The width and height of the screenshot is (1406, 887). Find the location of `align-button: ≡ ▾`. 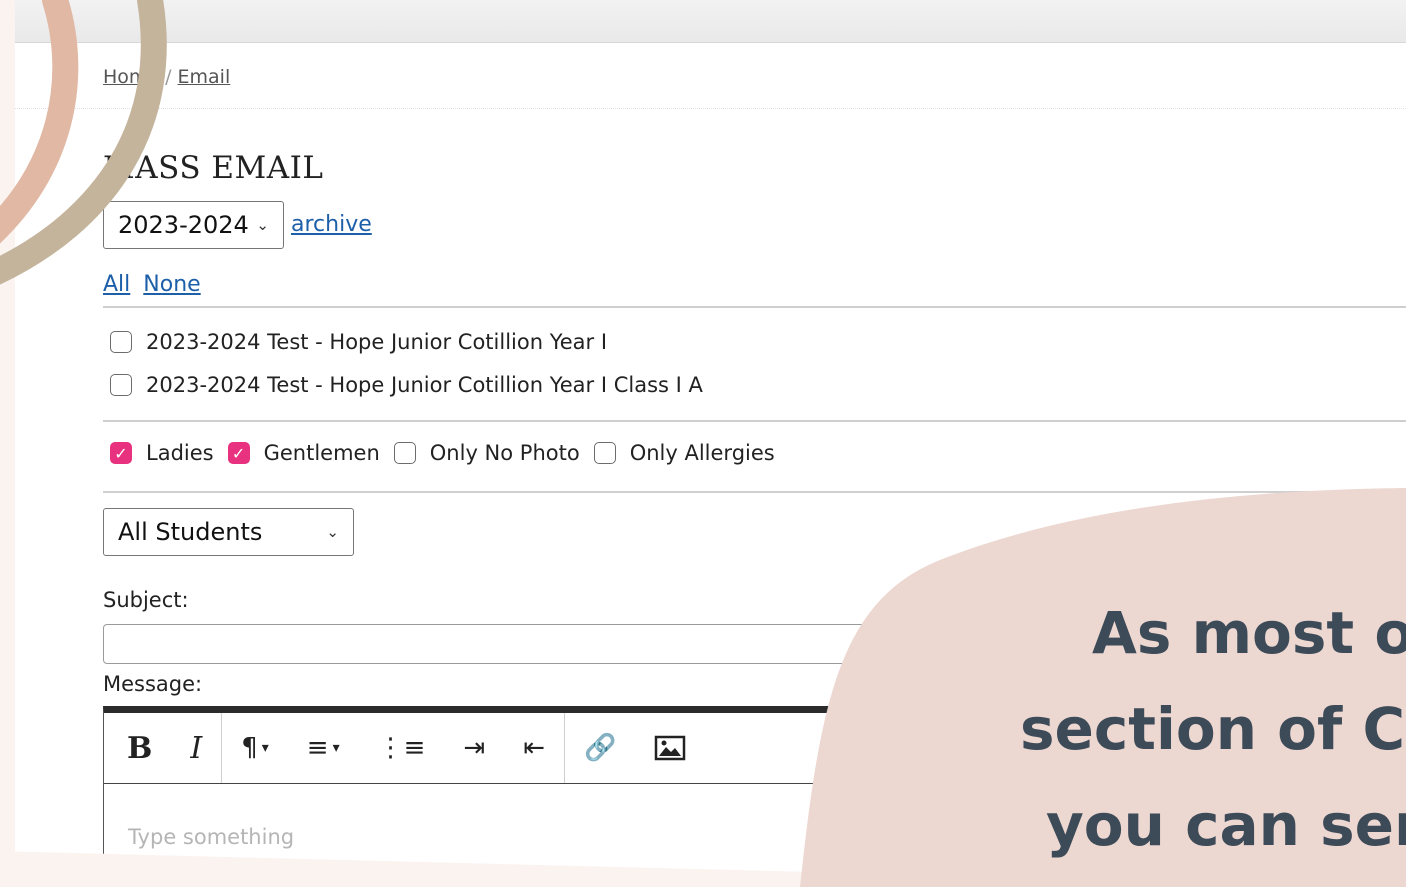

align-button: ≡ ▾ is located at coordinates (323, 748).